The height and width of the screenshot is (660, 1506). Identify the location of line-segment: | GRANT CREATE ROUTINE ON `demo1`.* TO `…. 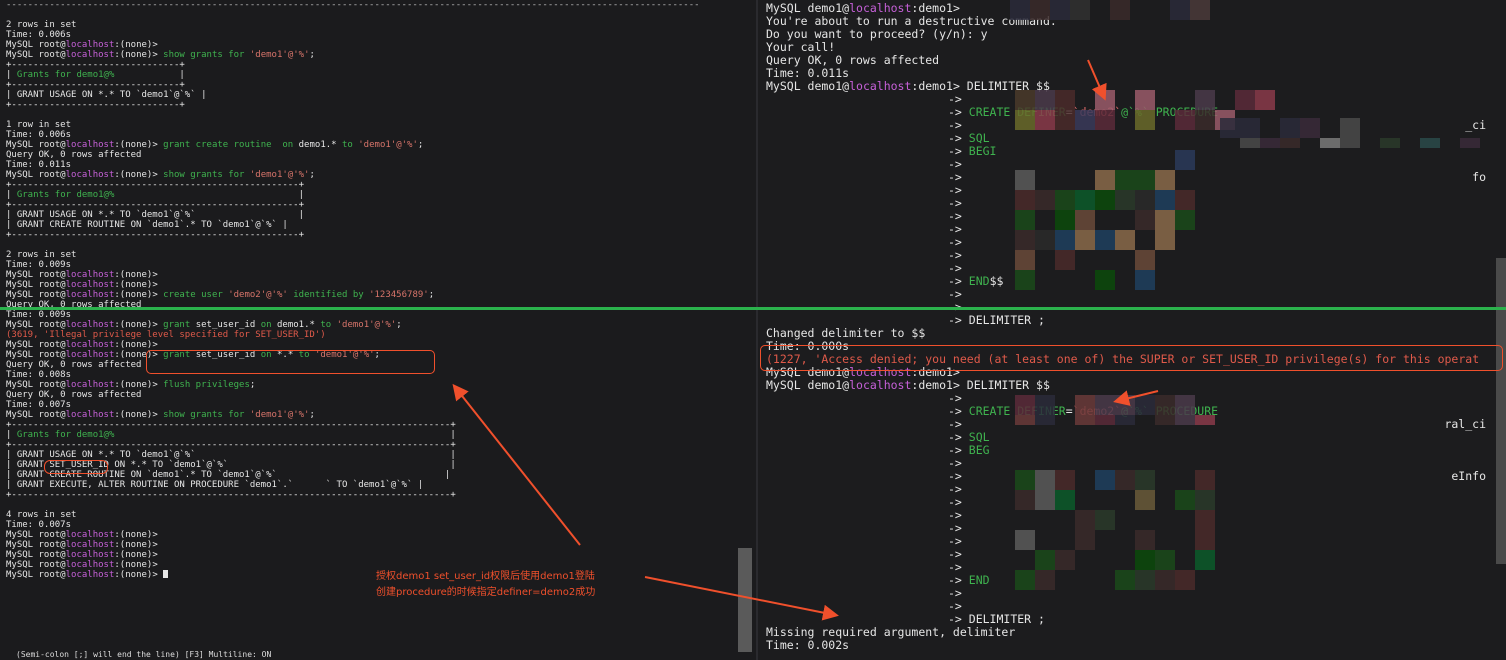
(147, 225).